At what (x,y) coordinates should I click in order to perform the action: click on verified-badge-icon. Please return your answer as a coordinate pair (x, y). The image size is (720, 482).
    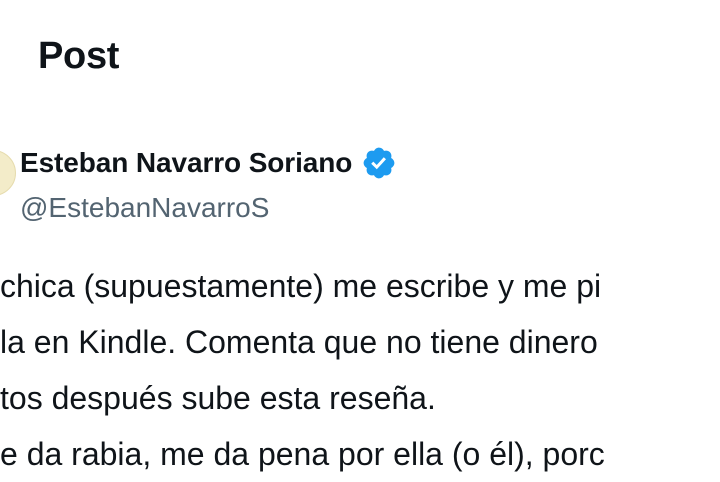
    Looking at the image, I should click on (379, 163).